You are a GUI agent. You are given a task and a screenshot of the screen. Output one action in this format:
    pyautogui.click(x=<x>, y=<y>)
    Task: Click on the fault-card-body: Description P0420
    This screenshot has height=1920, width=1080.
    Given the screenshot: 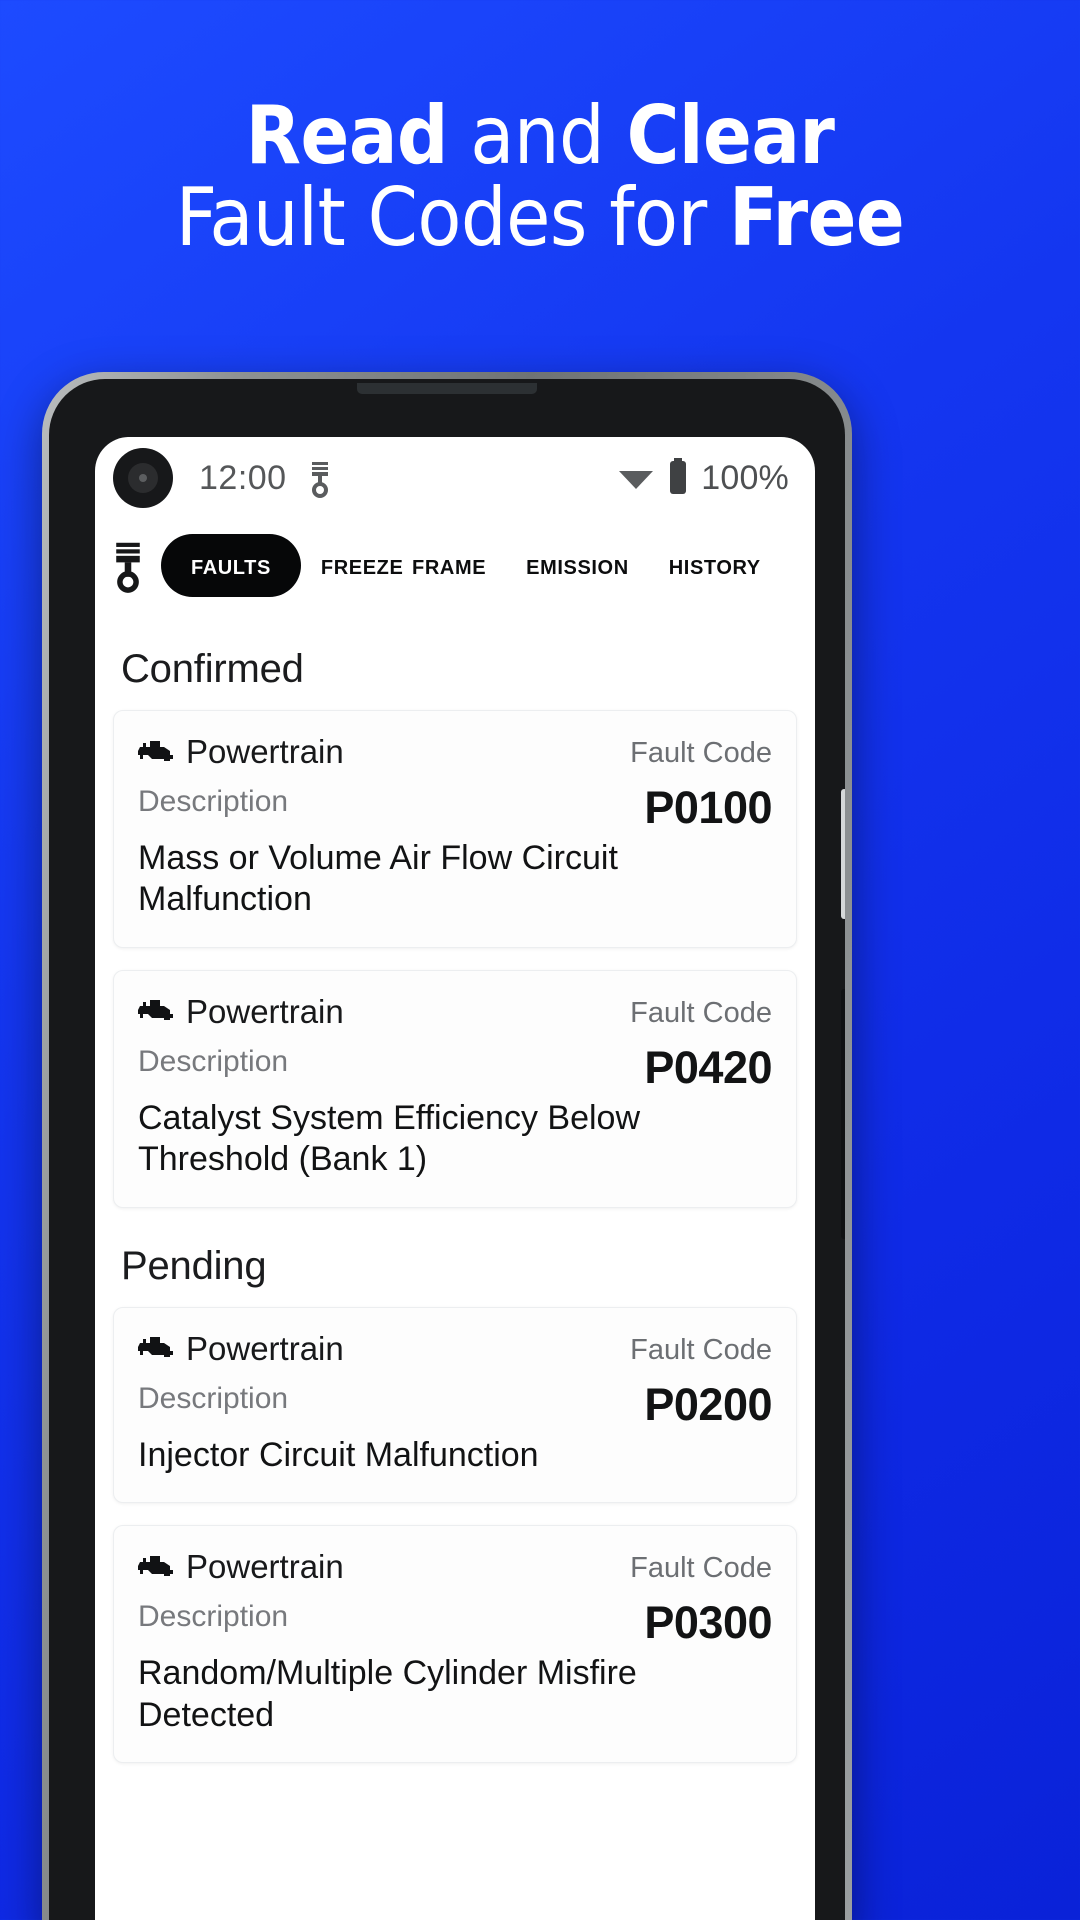 What is the action you would take?
    pyautogui.click(x=455, y=1067)
    